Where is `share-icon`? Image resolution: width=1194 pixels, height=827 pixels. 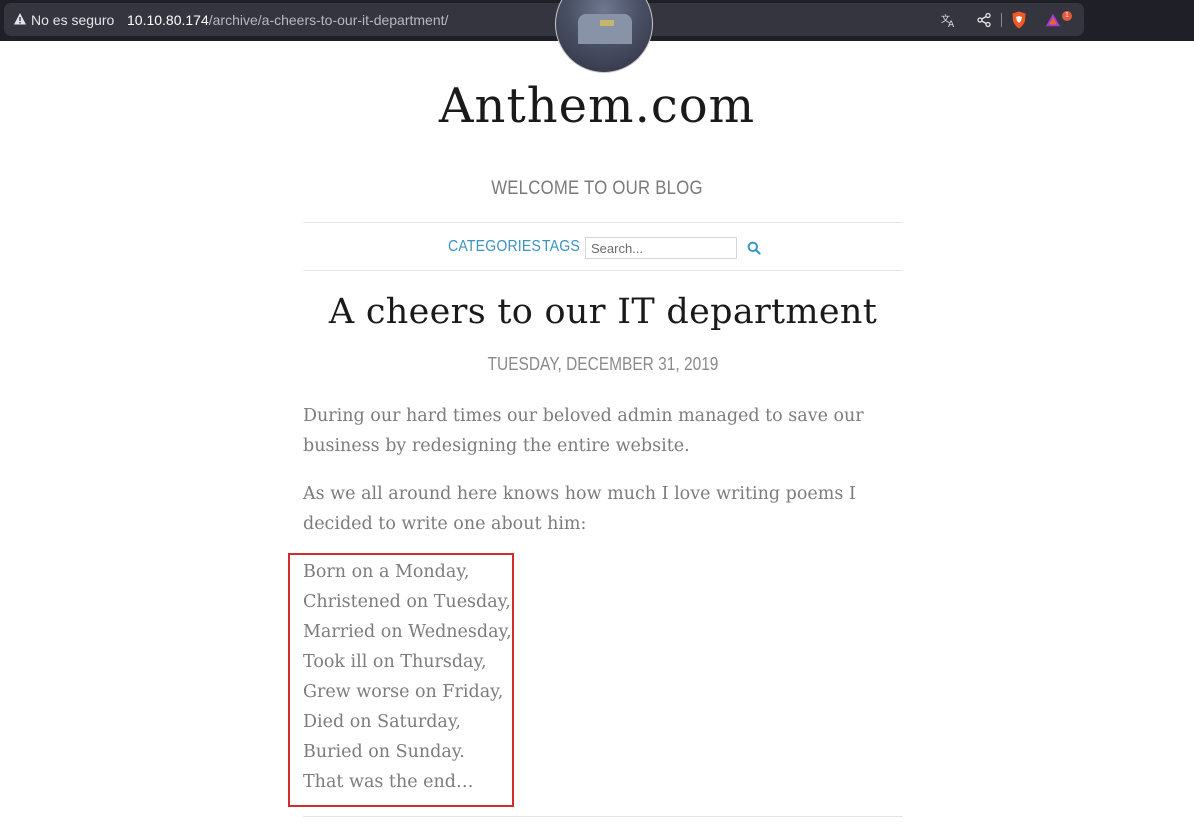 share-icon is located at coordinates (984, 20).